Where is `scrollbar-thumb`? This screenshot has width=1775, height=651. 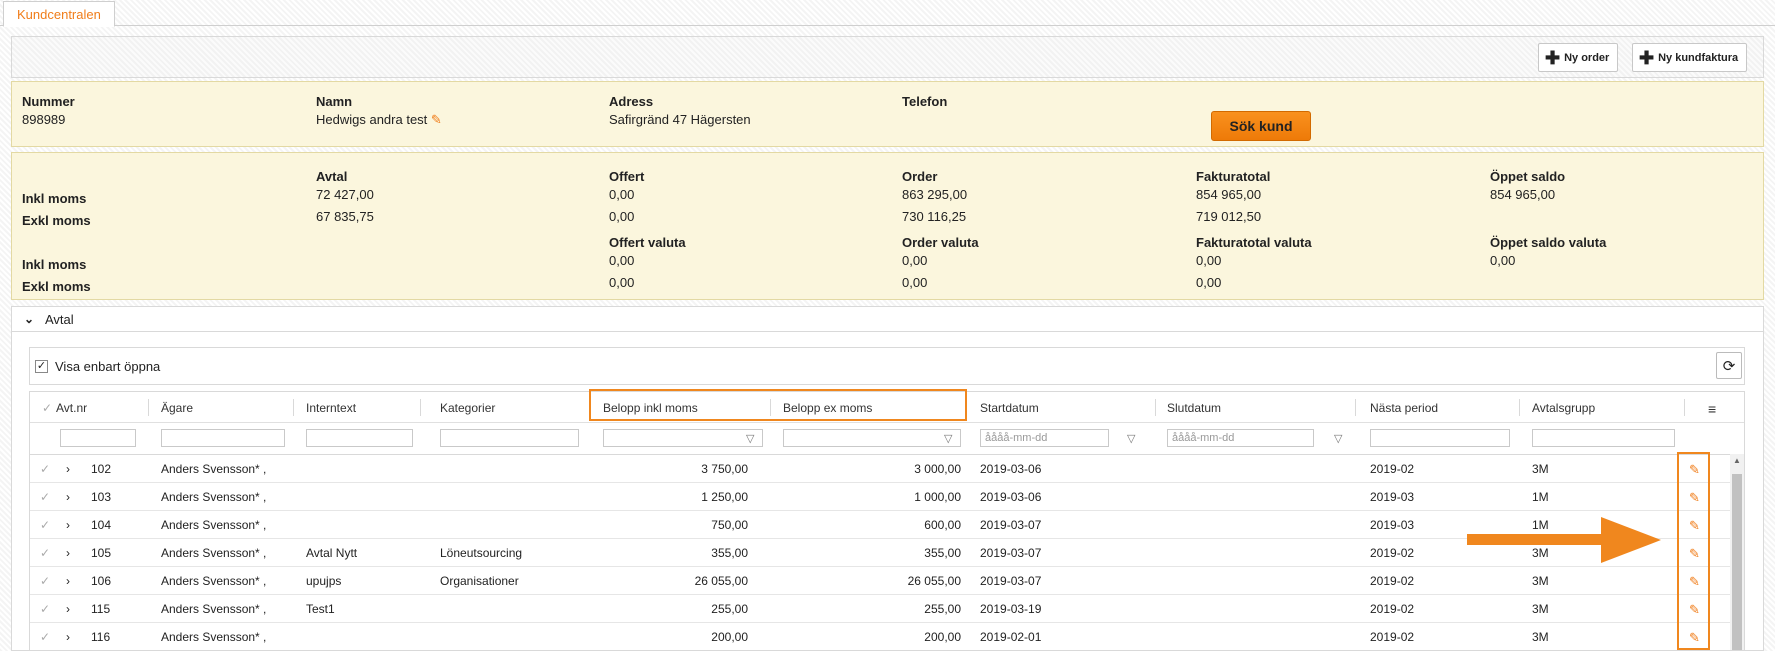 scrollbar-thumb is located at coordinates (1737, 562).